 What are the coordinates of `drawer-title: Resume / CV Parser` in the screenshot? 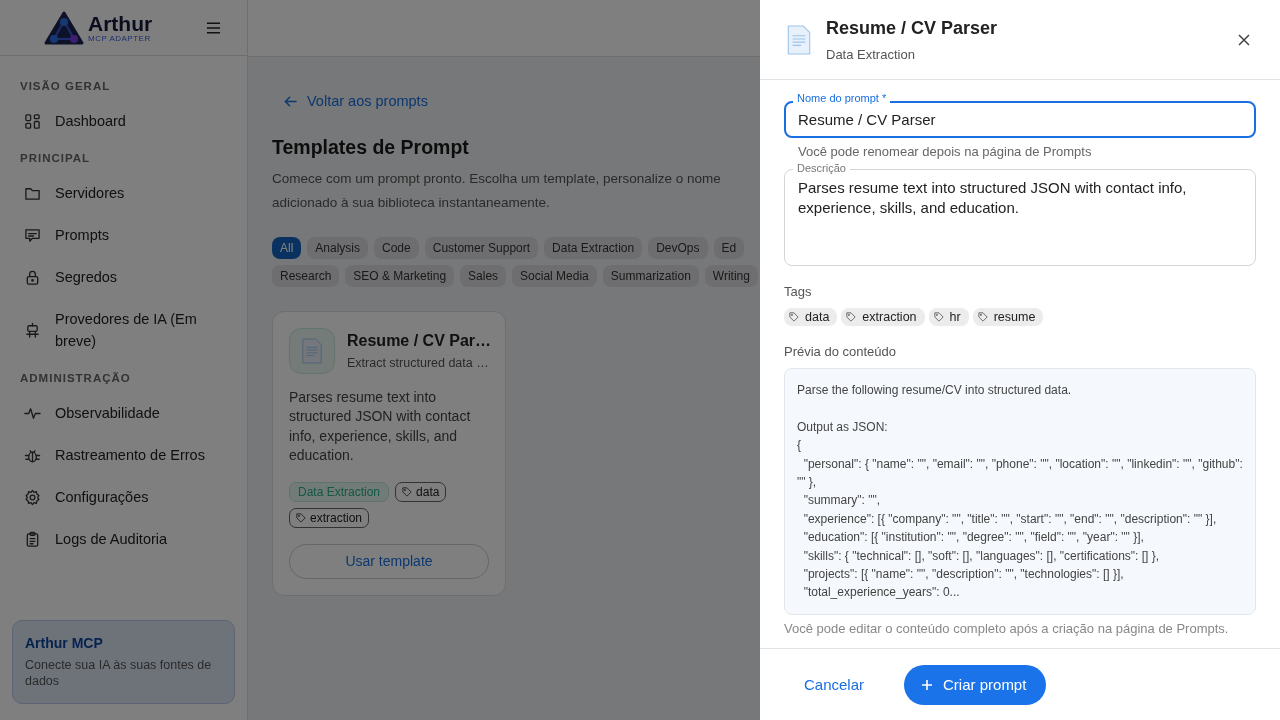 It's located at (912, 28).